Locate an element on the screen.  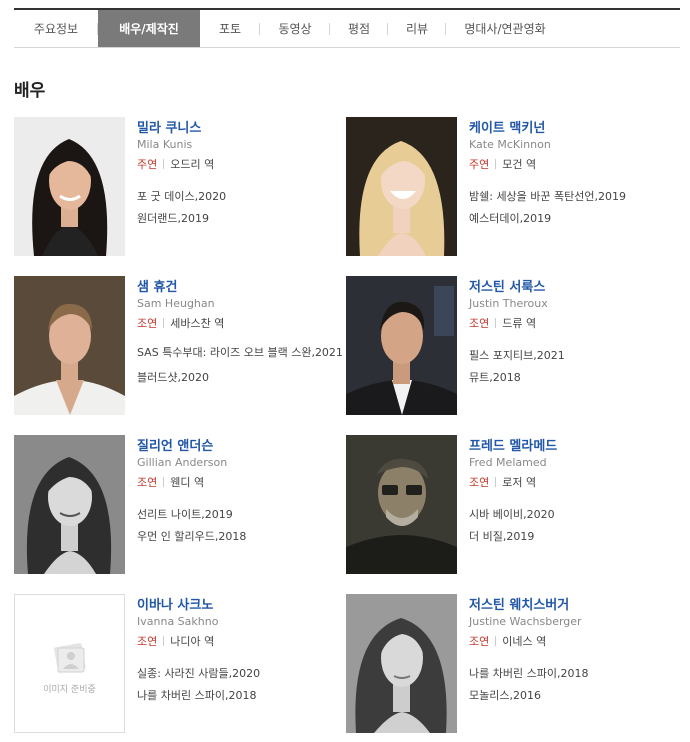
work-item: 선리트 나이트,2019 is located at coordinates (240, 515).